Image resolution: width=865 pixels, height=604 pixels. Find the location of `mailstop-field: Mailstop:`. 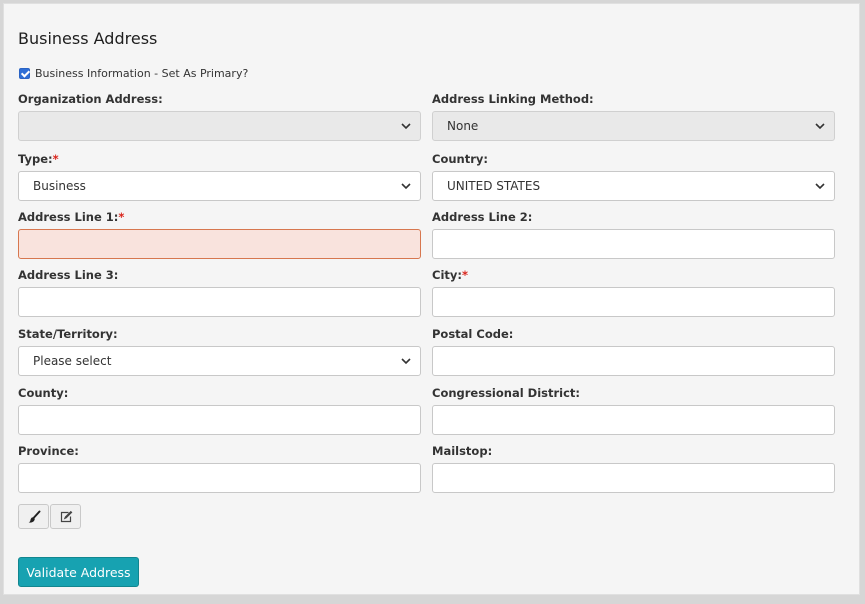

mailstop-field: Mailstop: is located at coordinates (633, 468).